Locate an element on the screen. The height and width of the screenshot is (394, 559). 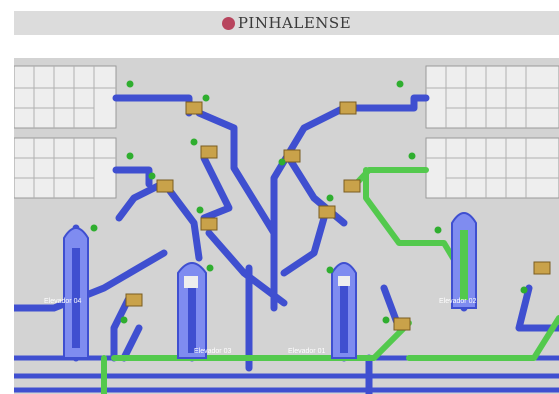
brand-logo: PINHALENSE is located at coordinates (286, 23).